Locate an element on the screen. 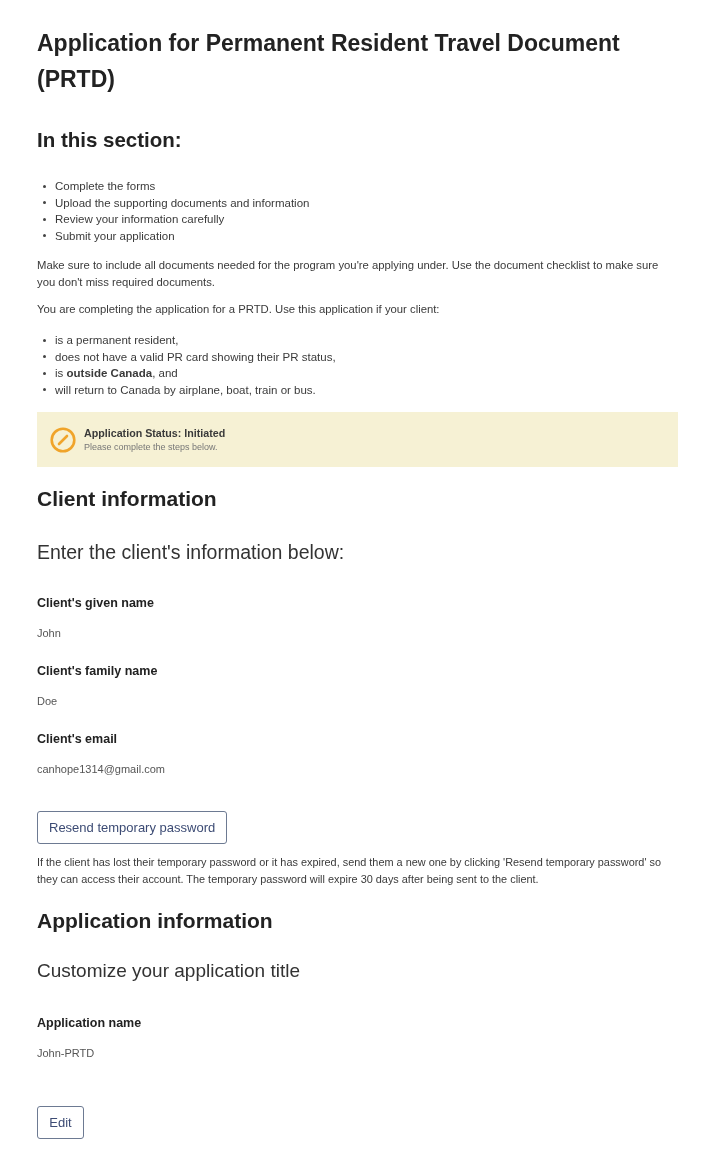 Image resolution: width=720 pixels, height=1153 pixels. paragraph: You are completing the application for a PRTD. Use this application if your client: is located at coordinates (239, 309).